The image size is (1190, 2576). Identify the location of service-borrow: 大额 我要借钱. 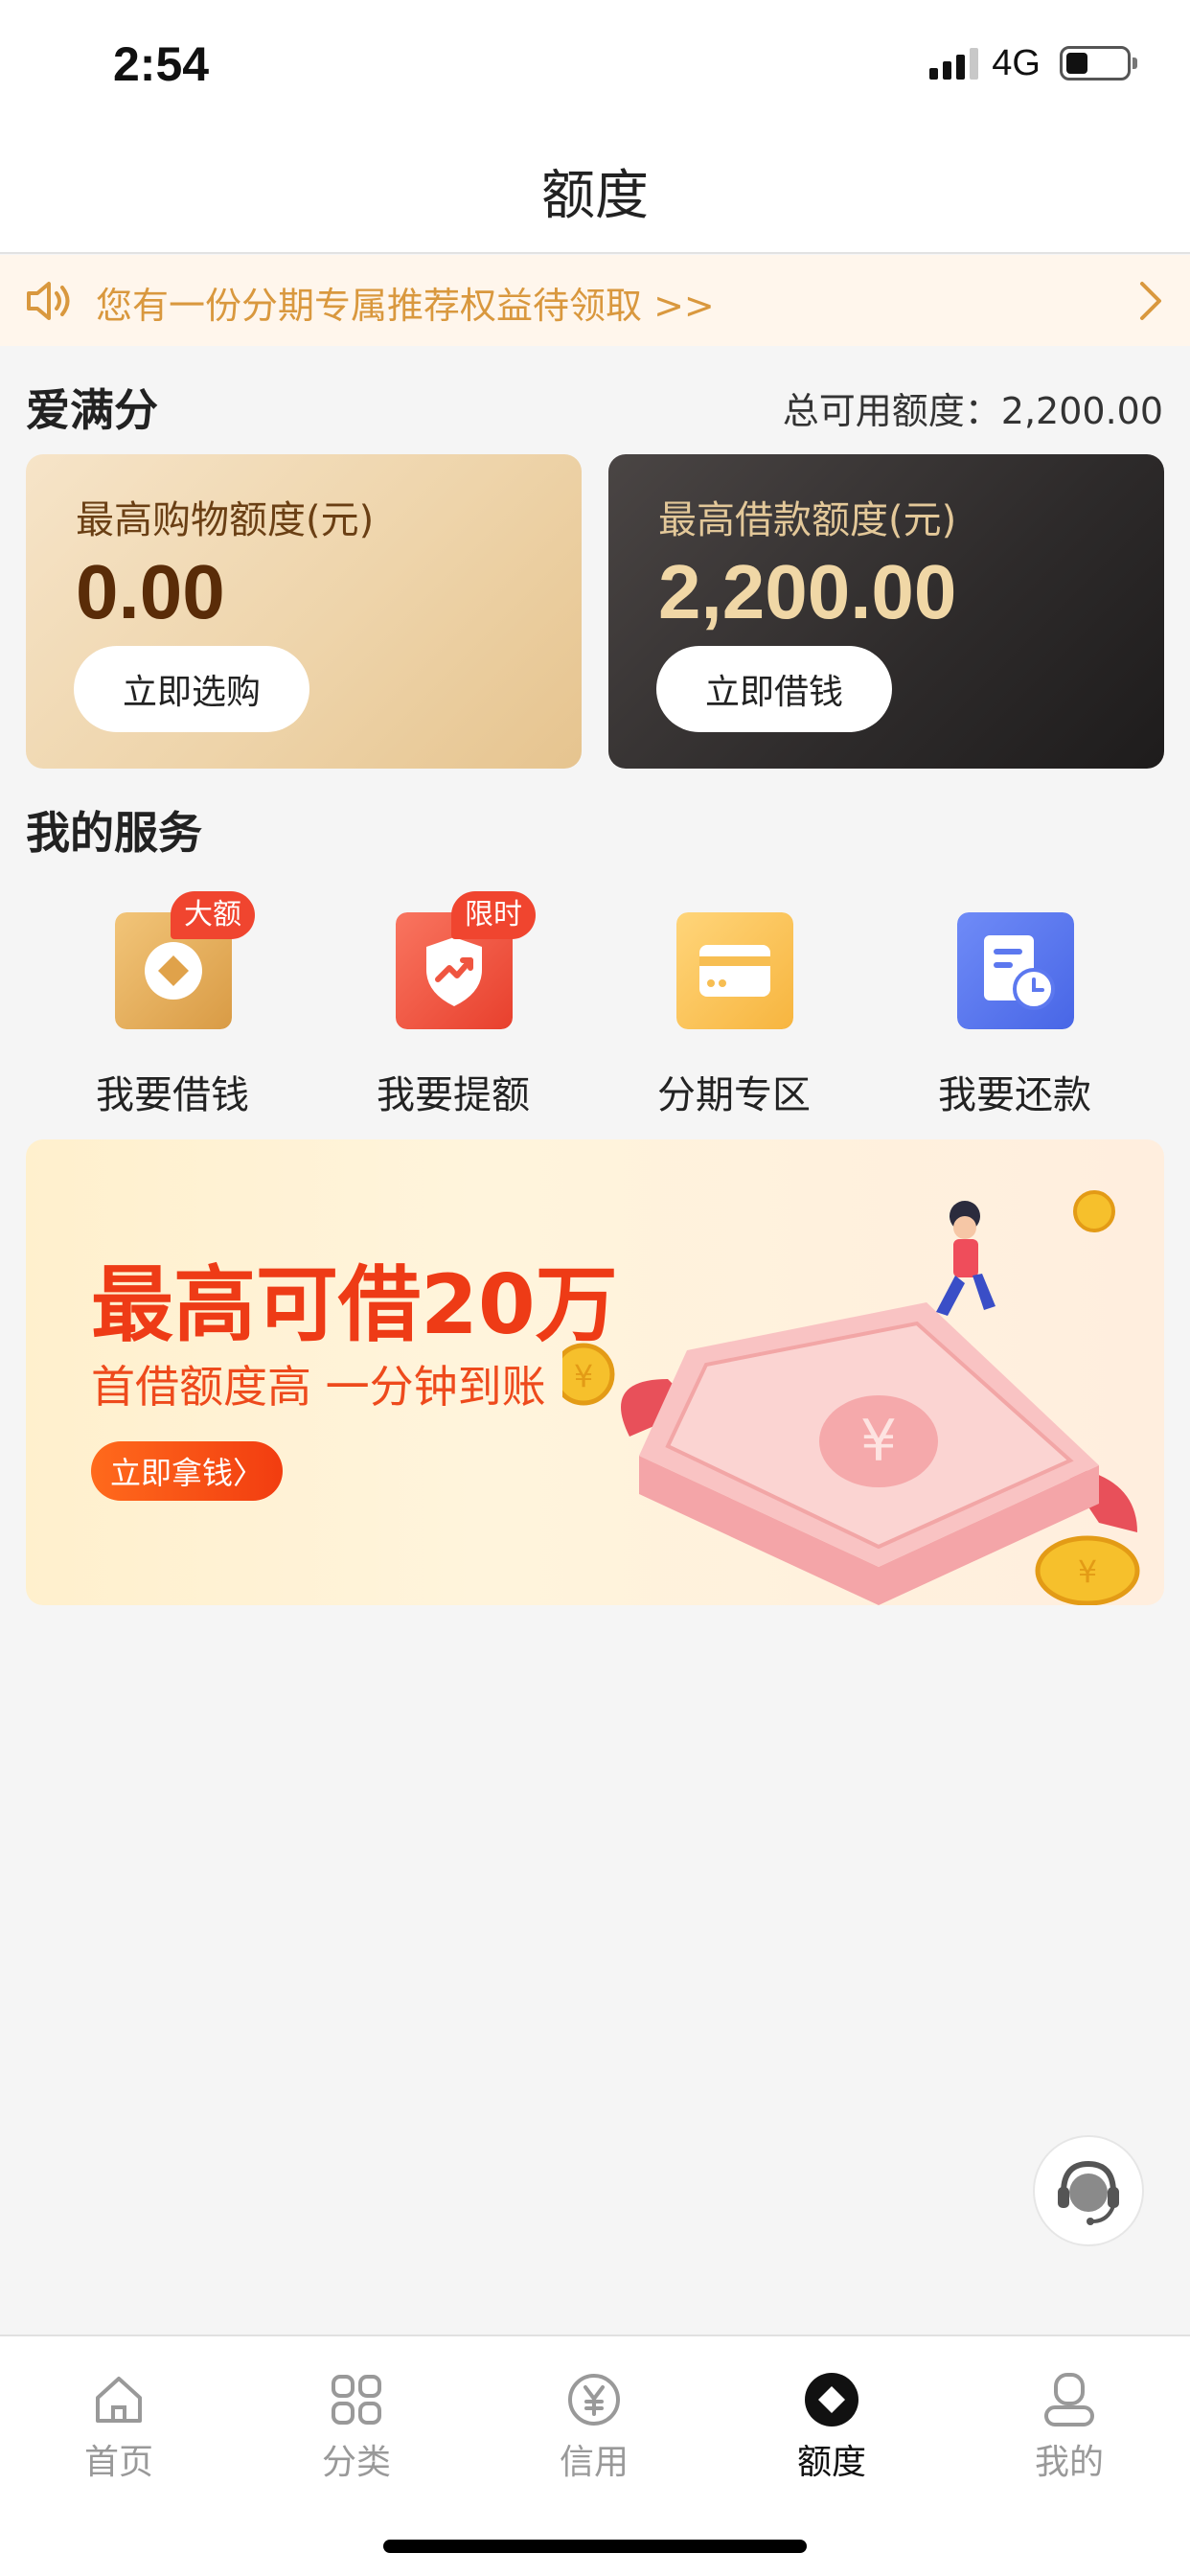
(172, 1007).